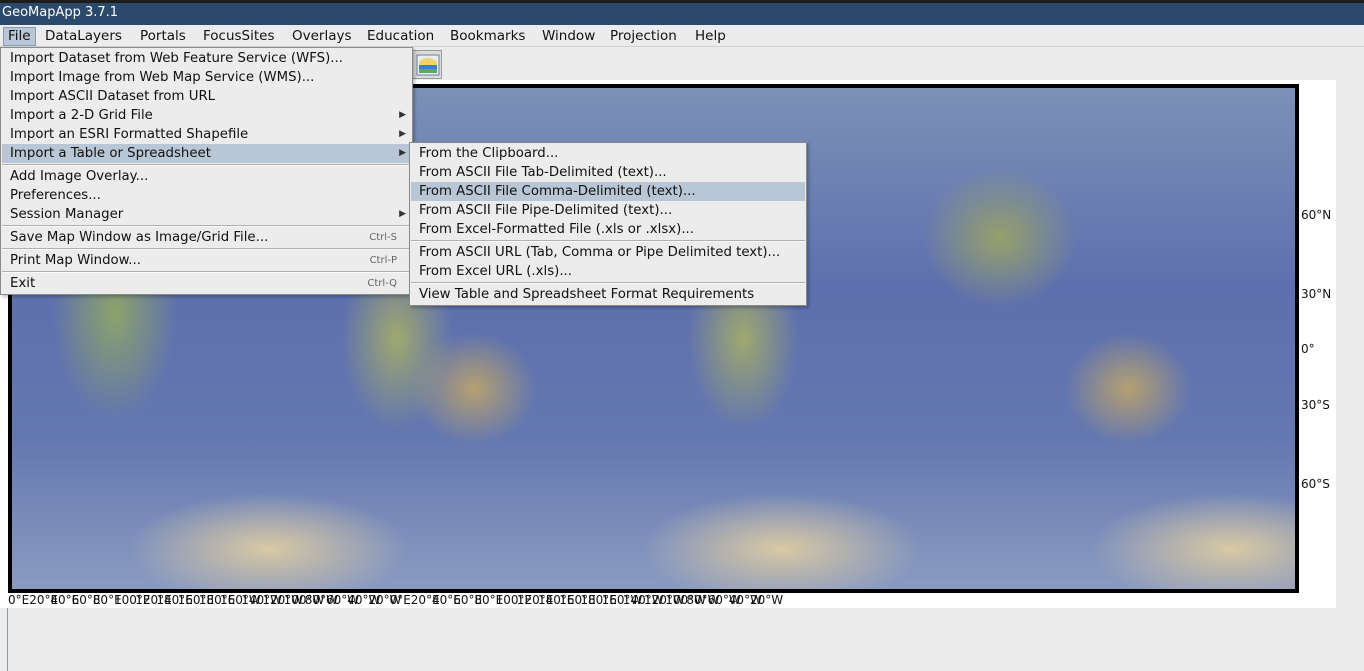 The height and width of the screenshot is (671, 1364). I want to click on lat-label: 60°S, so click(1315, 484).